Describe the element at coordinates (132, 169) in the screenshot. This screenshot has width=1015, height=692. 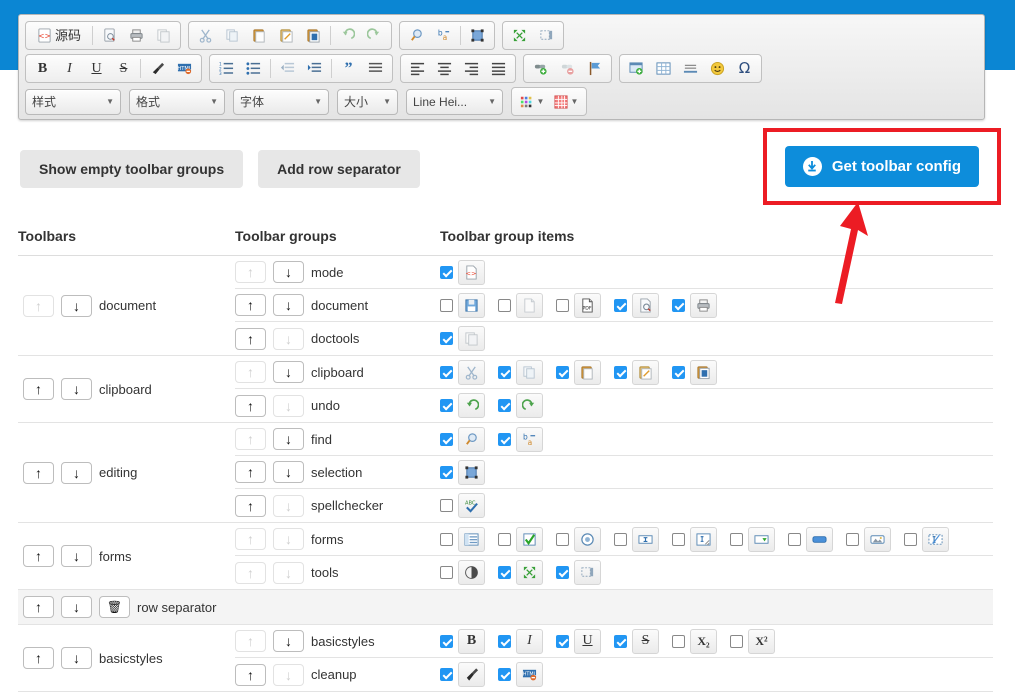
I see `show-empty-toolbar-groups-button: Show empty toolbar groups` at that location.